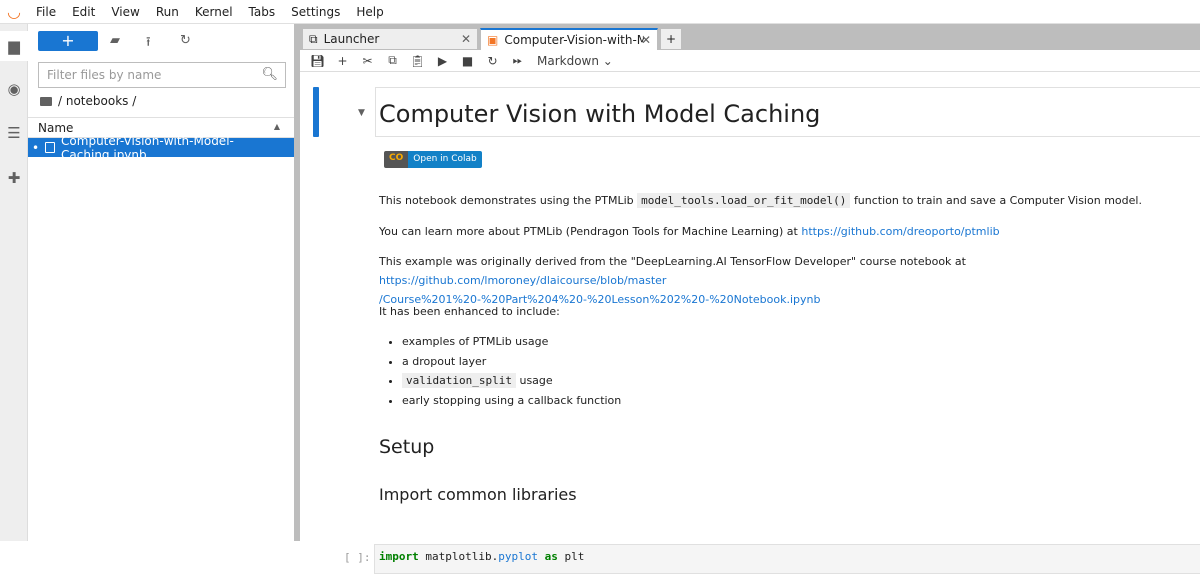 This screenshot has width=1200, height=574. What do you see at coordinates (511, 401) in the screenshot?
I see `list-item: early stopping using a callback function` at bounding box center [511, 401].